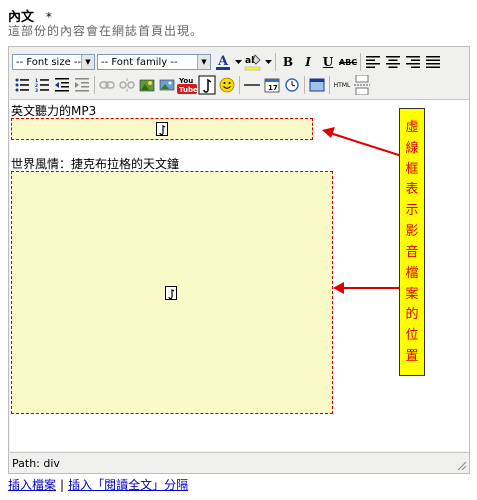 The image size is (477, 500). Describe the element at coordinates (412, 315) in the screenshot. I see `annotation-char: 的` at that location.